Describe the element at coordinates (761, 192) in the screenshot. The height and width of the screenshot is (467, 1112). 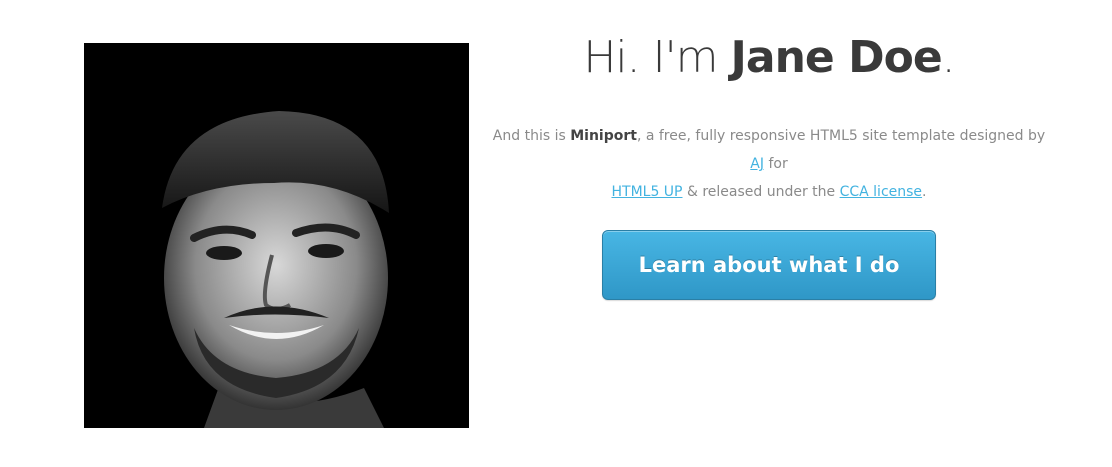
I see `blurb-text-4: & released under the` at that location.